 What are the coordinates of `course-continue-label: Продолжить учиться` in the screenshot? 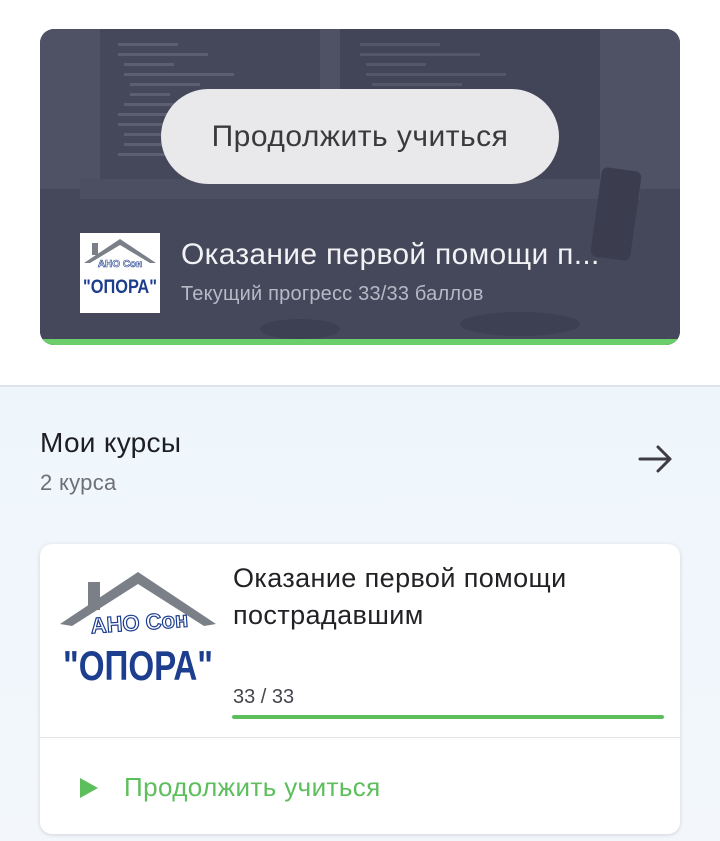 It's located at (252, 787).